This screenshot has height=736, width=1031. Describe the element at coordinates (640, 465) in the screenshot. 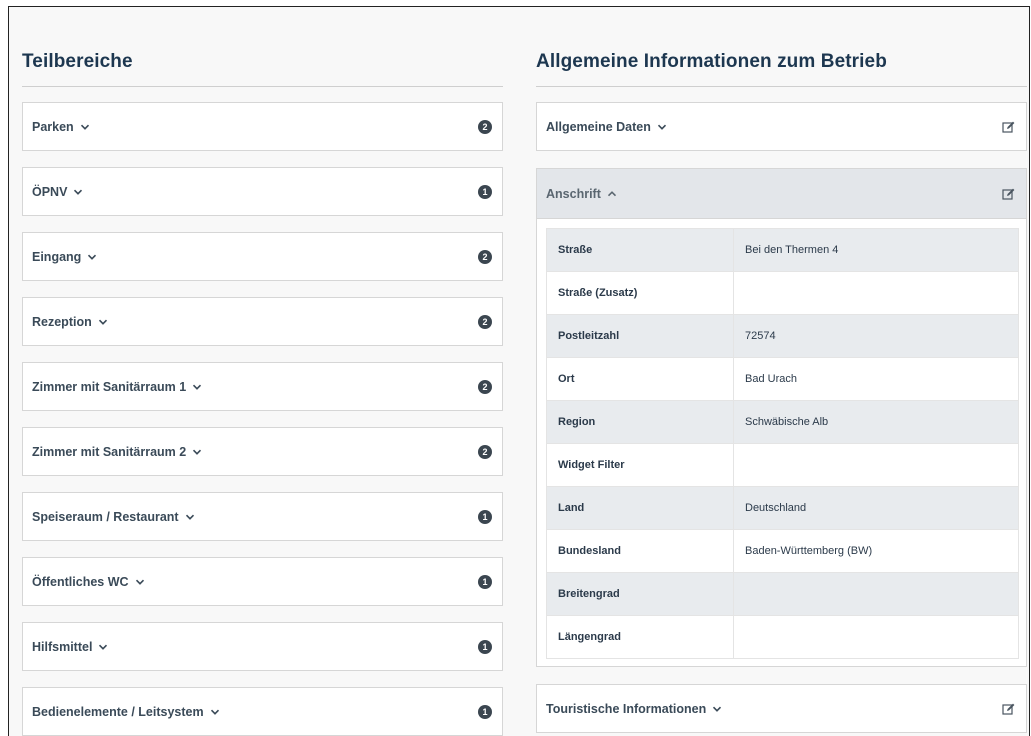

I see `field-label: Widget Filter` at that location.